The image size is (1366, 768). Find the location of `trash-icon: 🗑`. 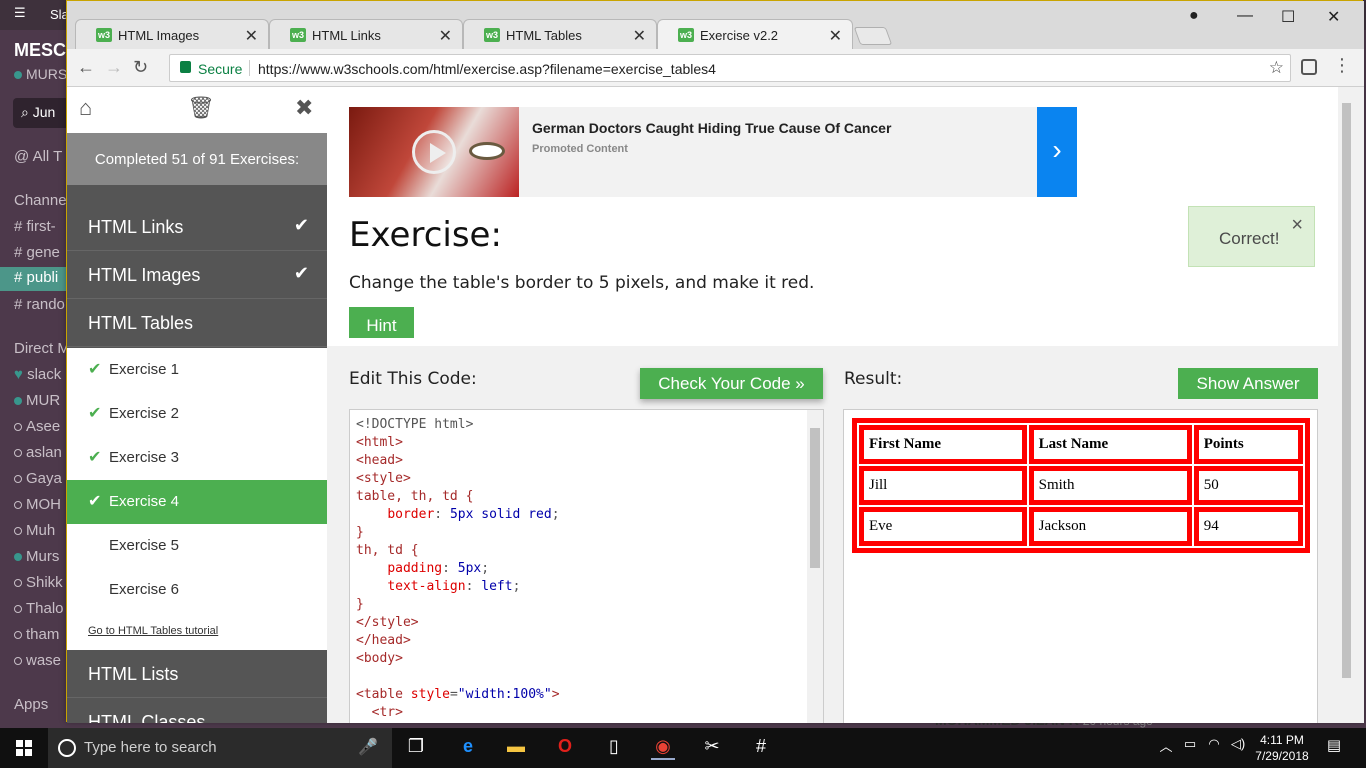

trash-icon: 🗑 is located at coordinates (201, 108).